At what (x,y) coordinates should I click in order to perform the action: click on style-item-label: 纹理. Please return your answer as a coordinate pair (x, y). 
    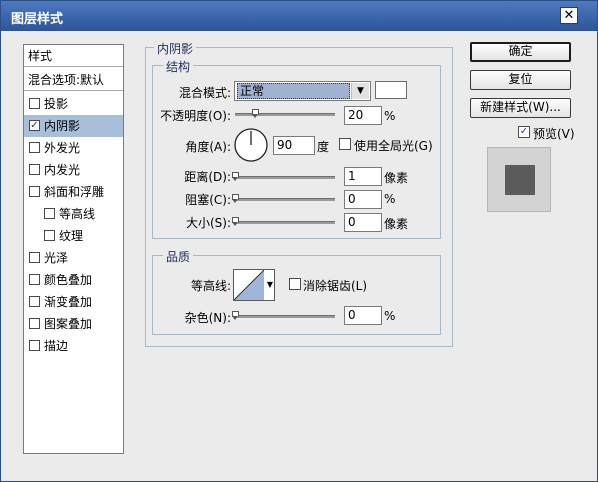
    Looking at the image, I should click on (71, 236).